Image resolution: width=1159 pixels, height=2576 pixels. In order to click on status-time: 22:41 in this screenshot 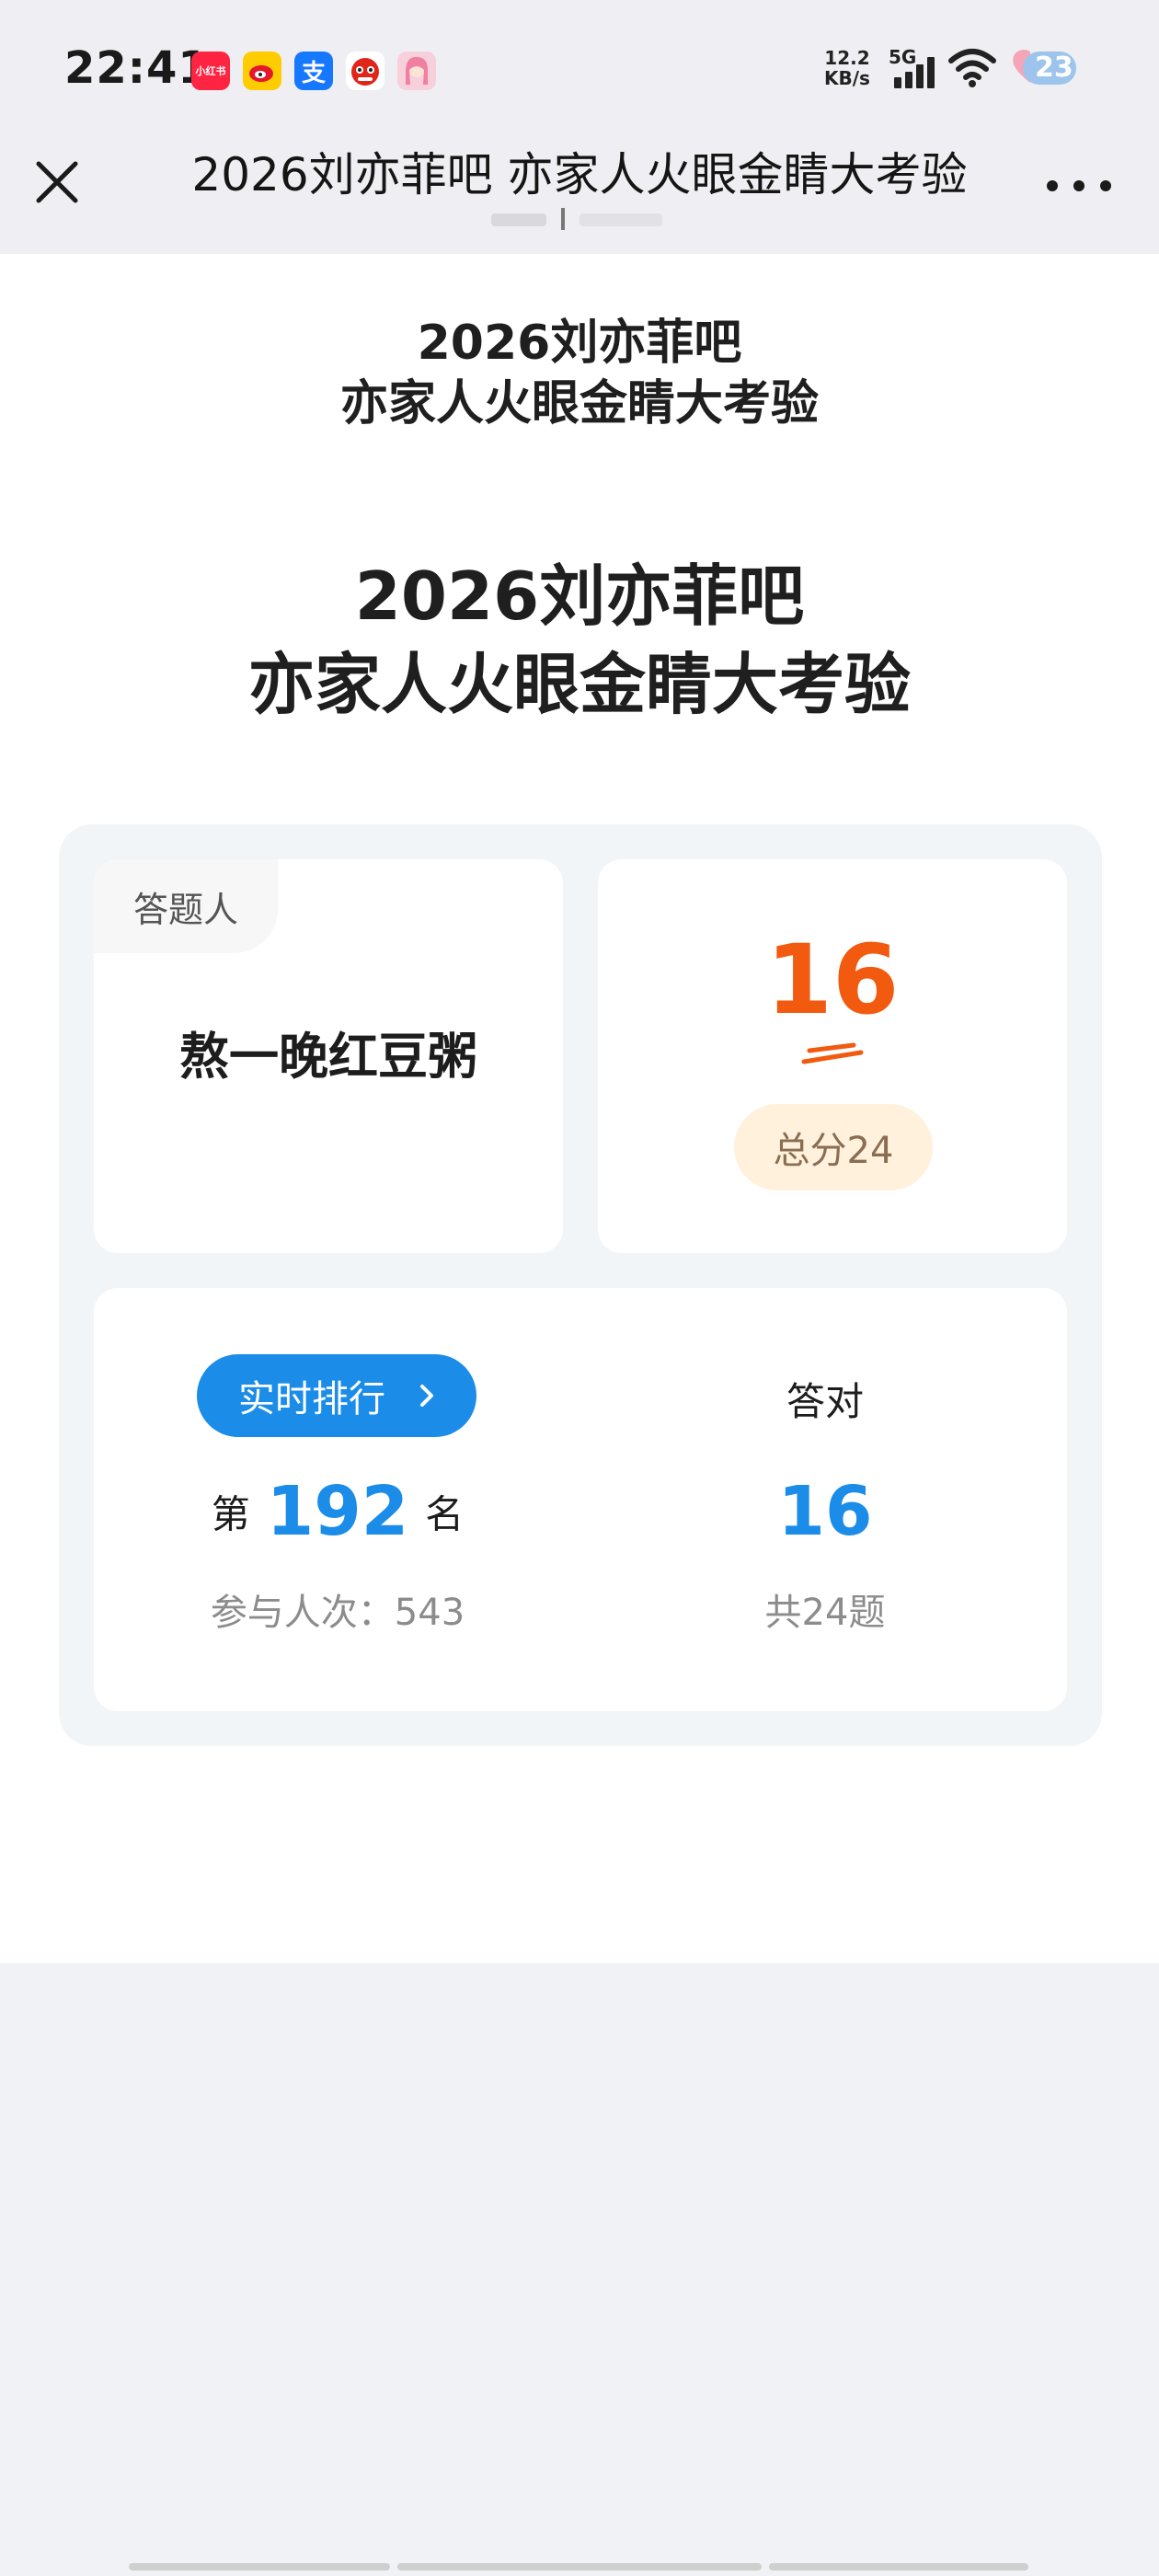, I will do `click(137, 68)`.